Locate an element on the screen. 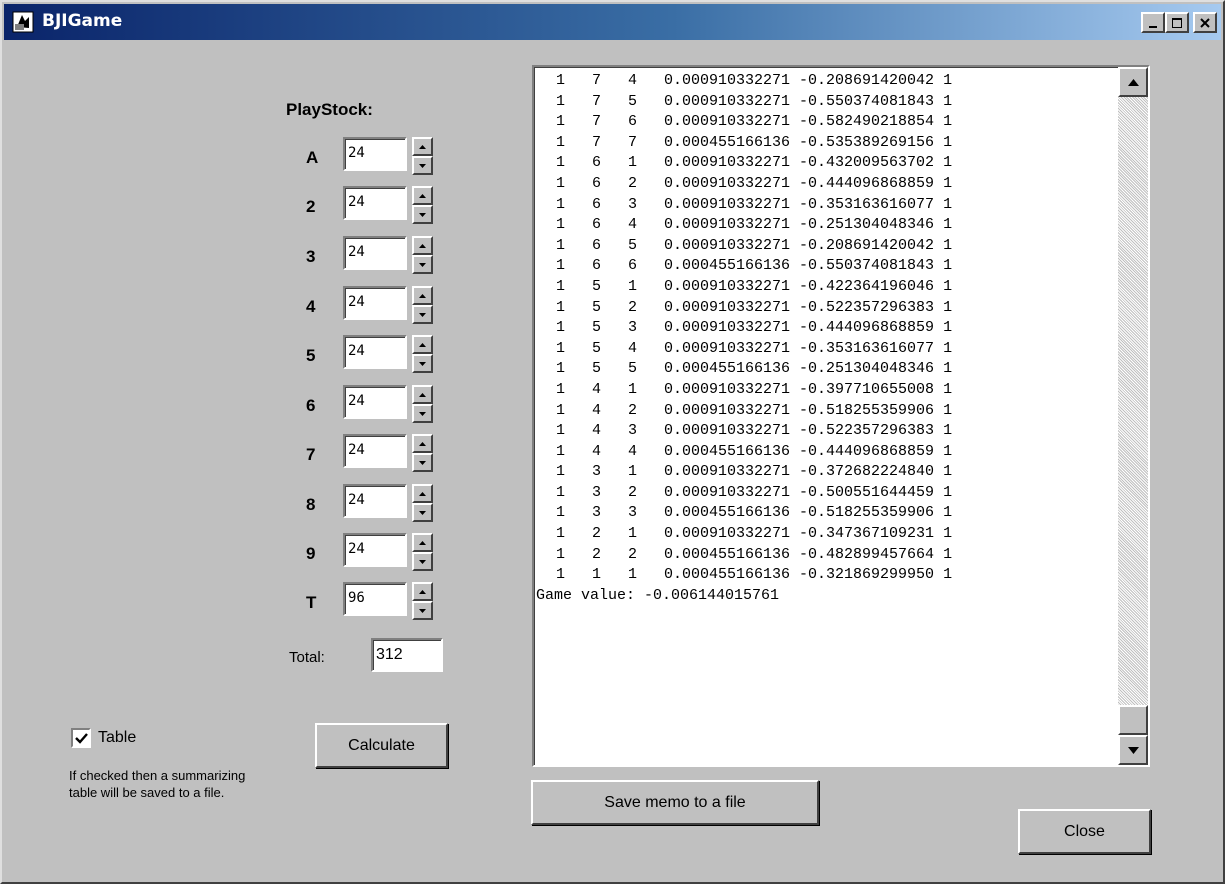 The width and height of the screenshot is (1225, 884). close-icon is located at coordinates (1205, 22).